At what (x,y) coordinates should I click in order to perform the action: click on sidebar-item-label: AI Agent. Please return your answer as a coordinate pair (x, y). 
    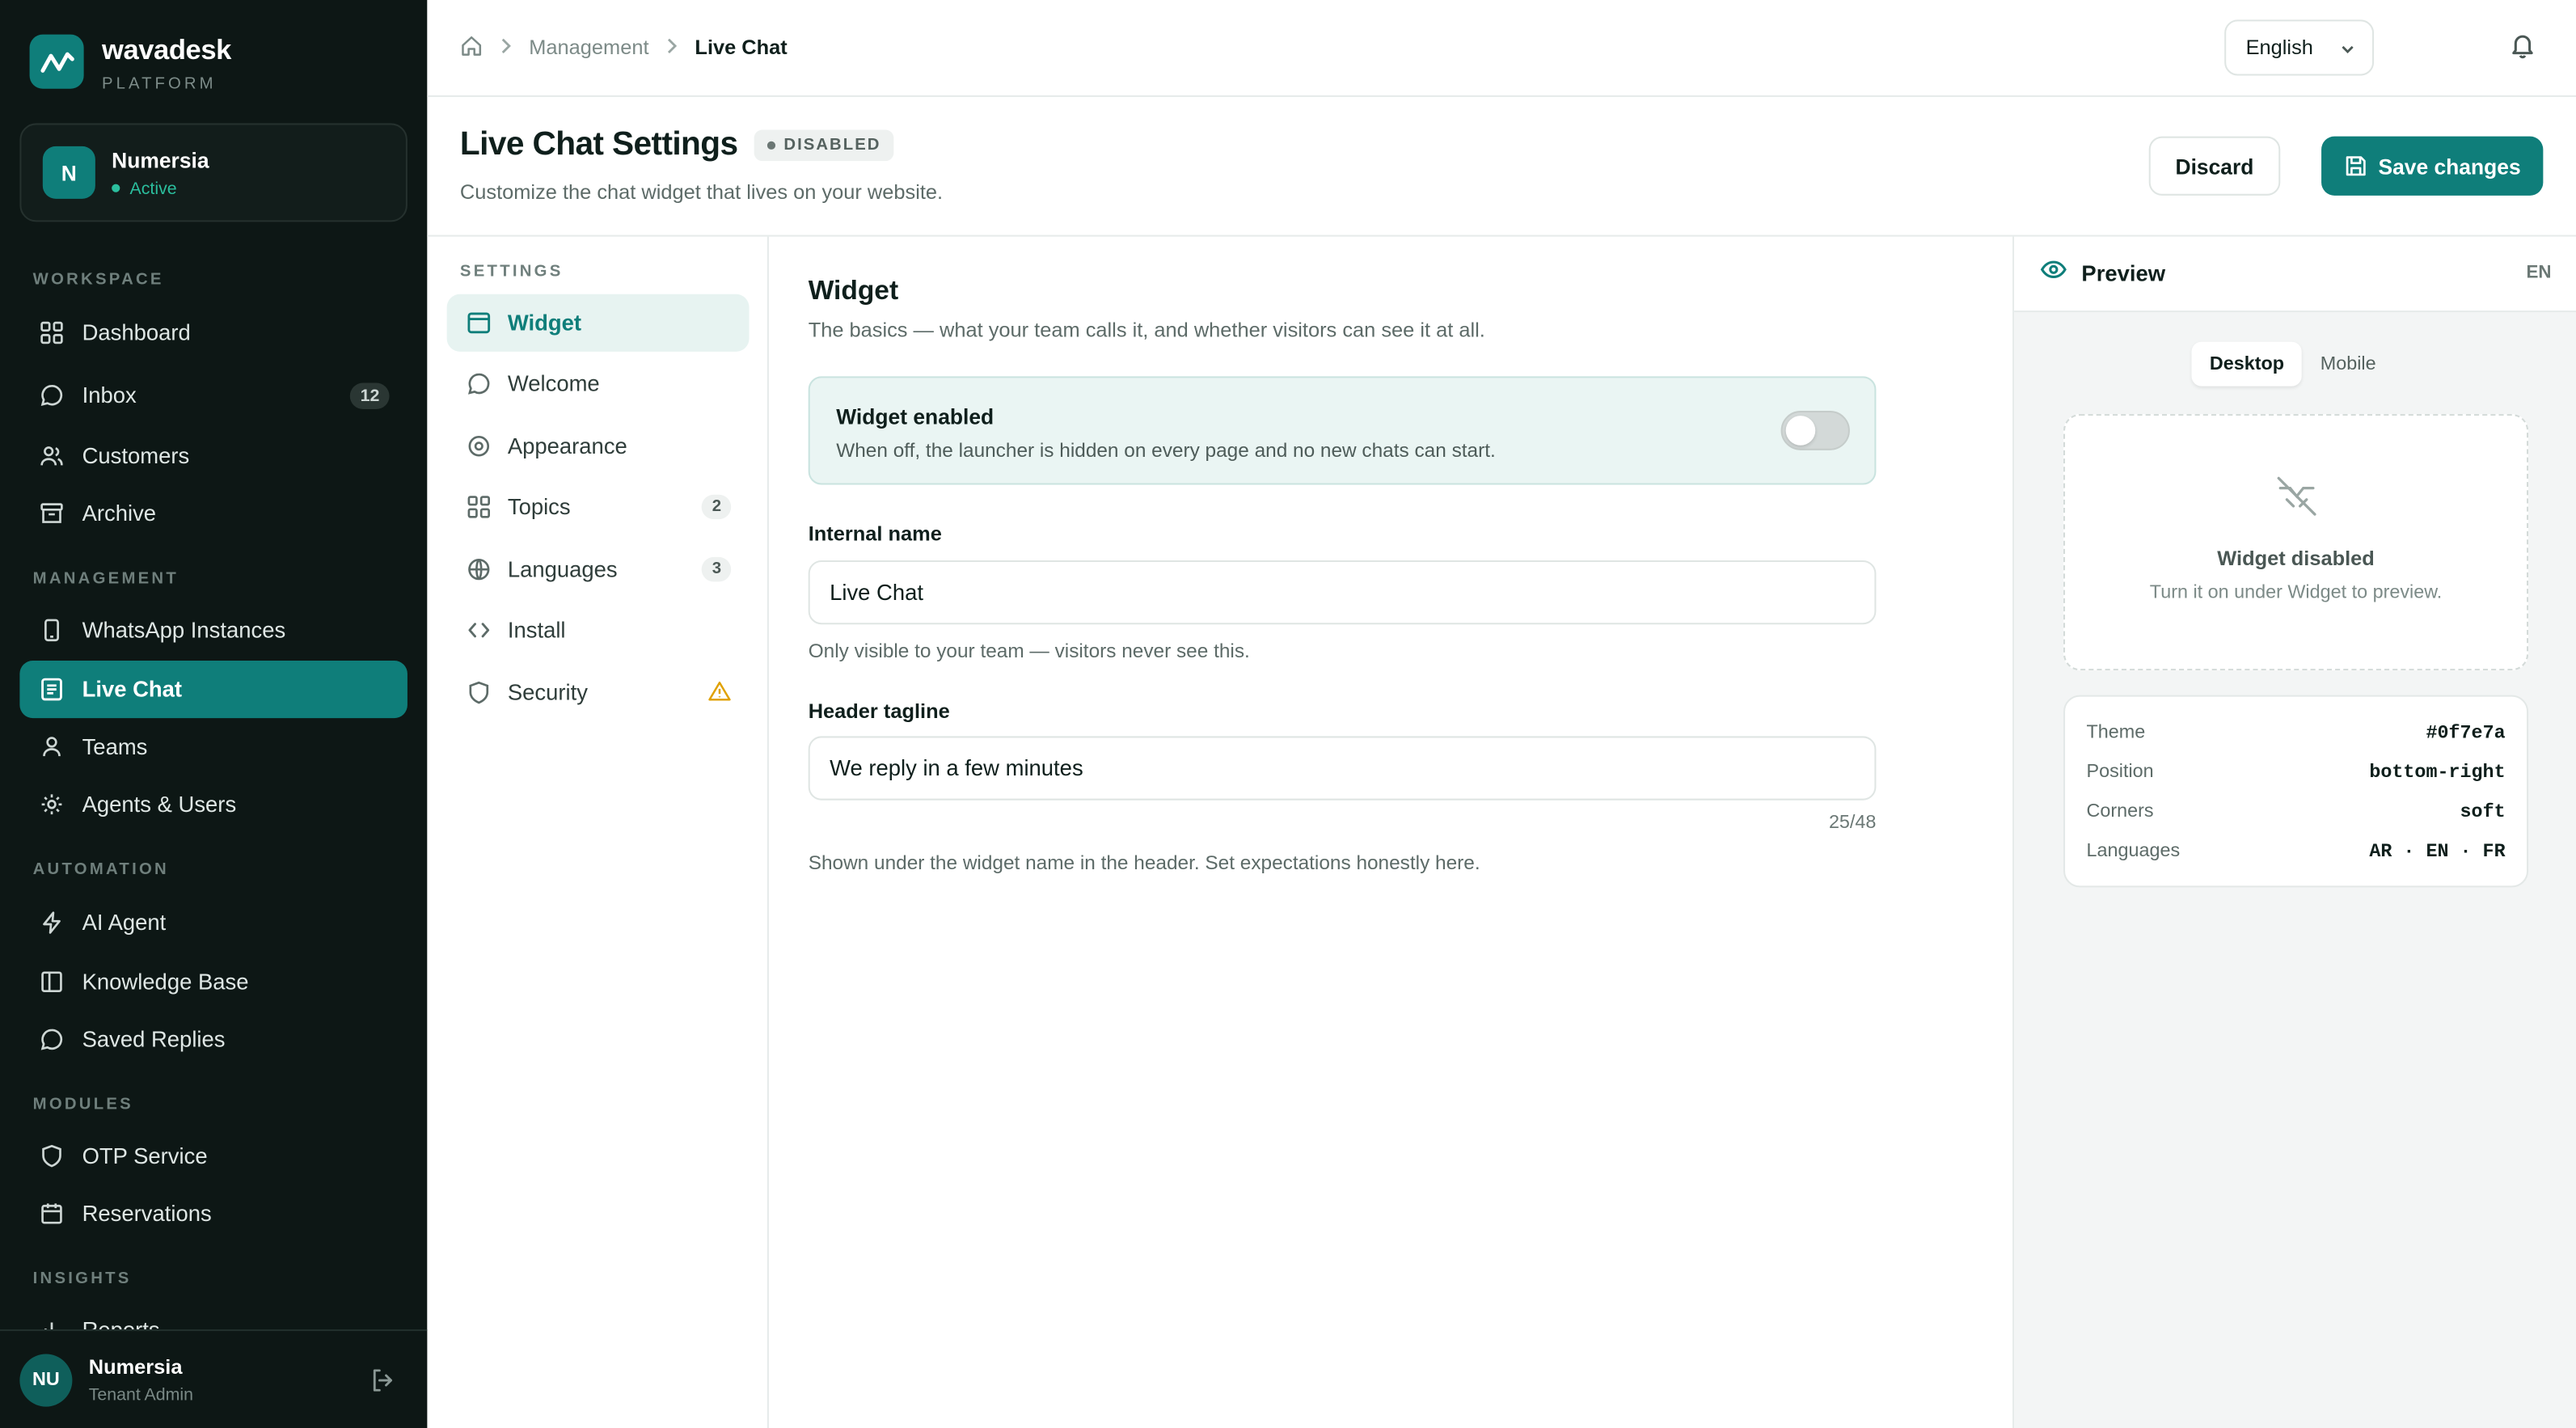
    Looking at the image, I should click on (124, 923).